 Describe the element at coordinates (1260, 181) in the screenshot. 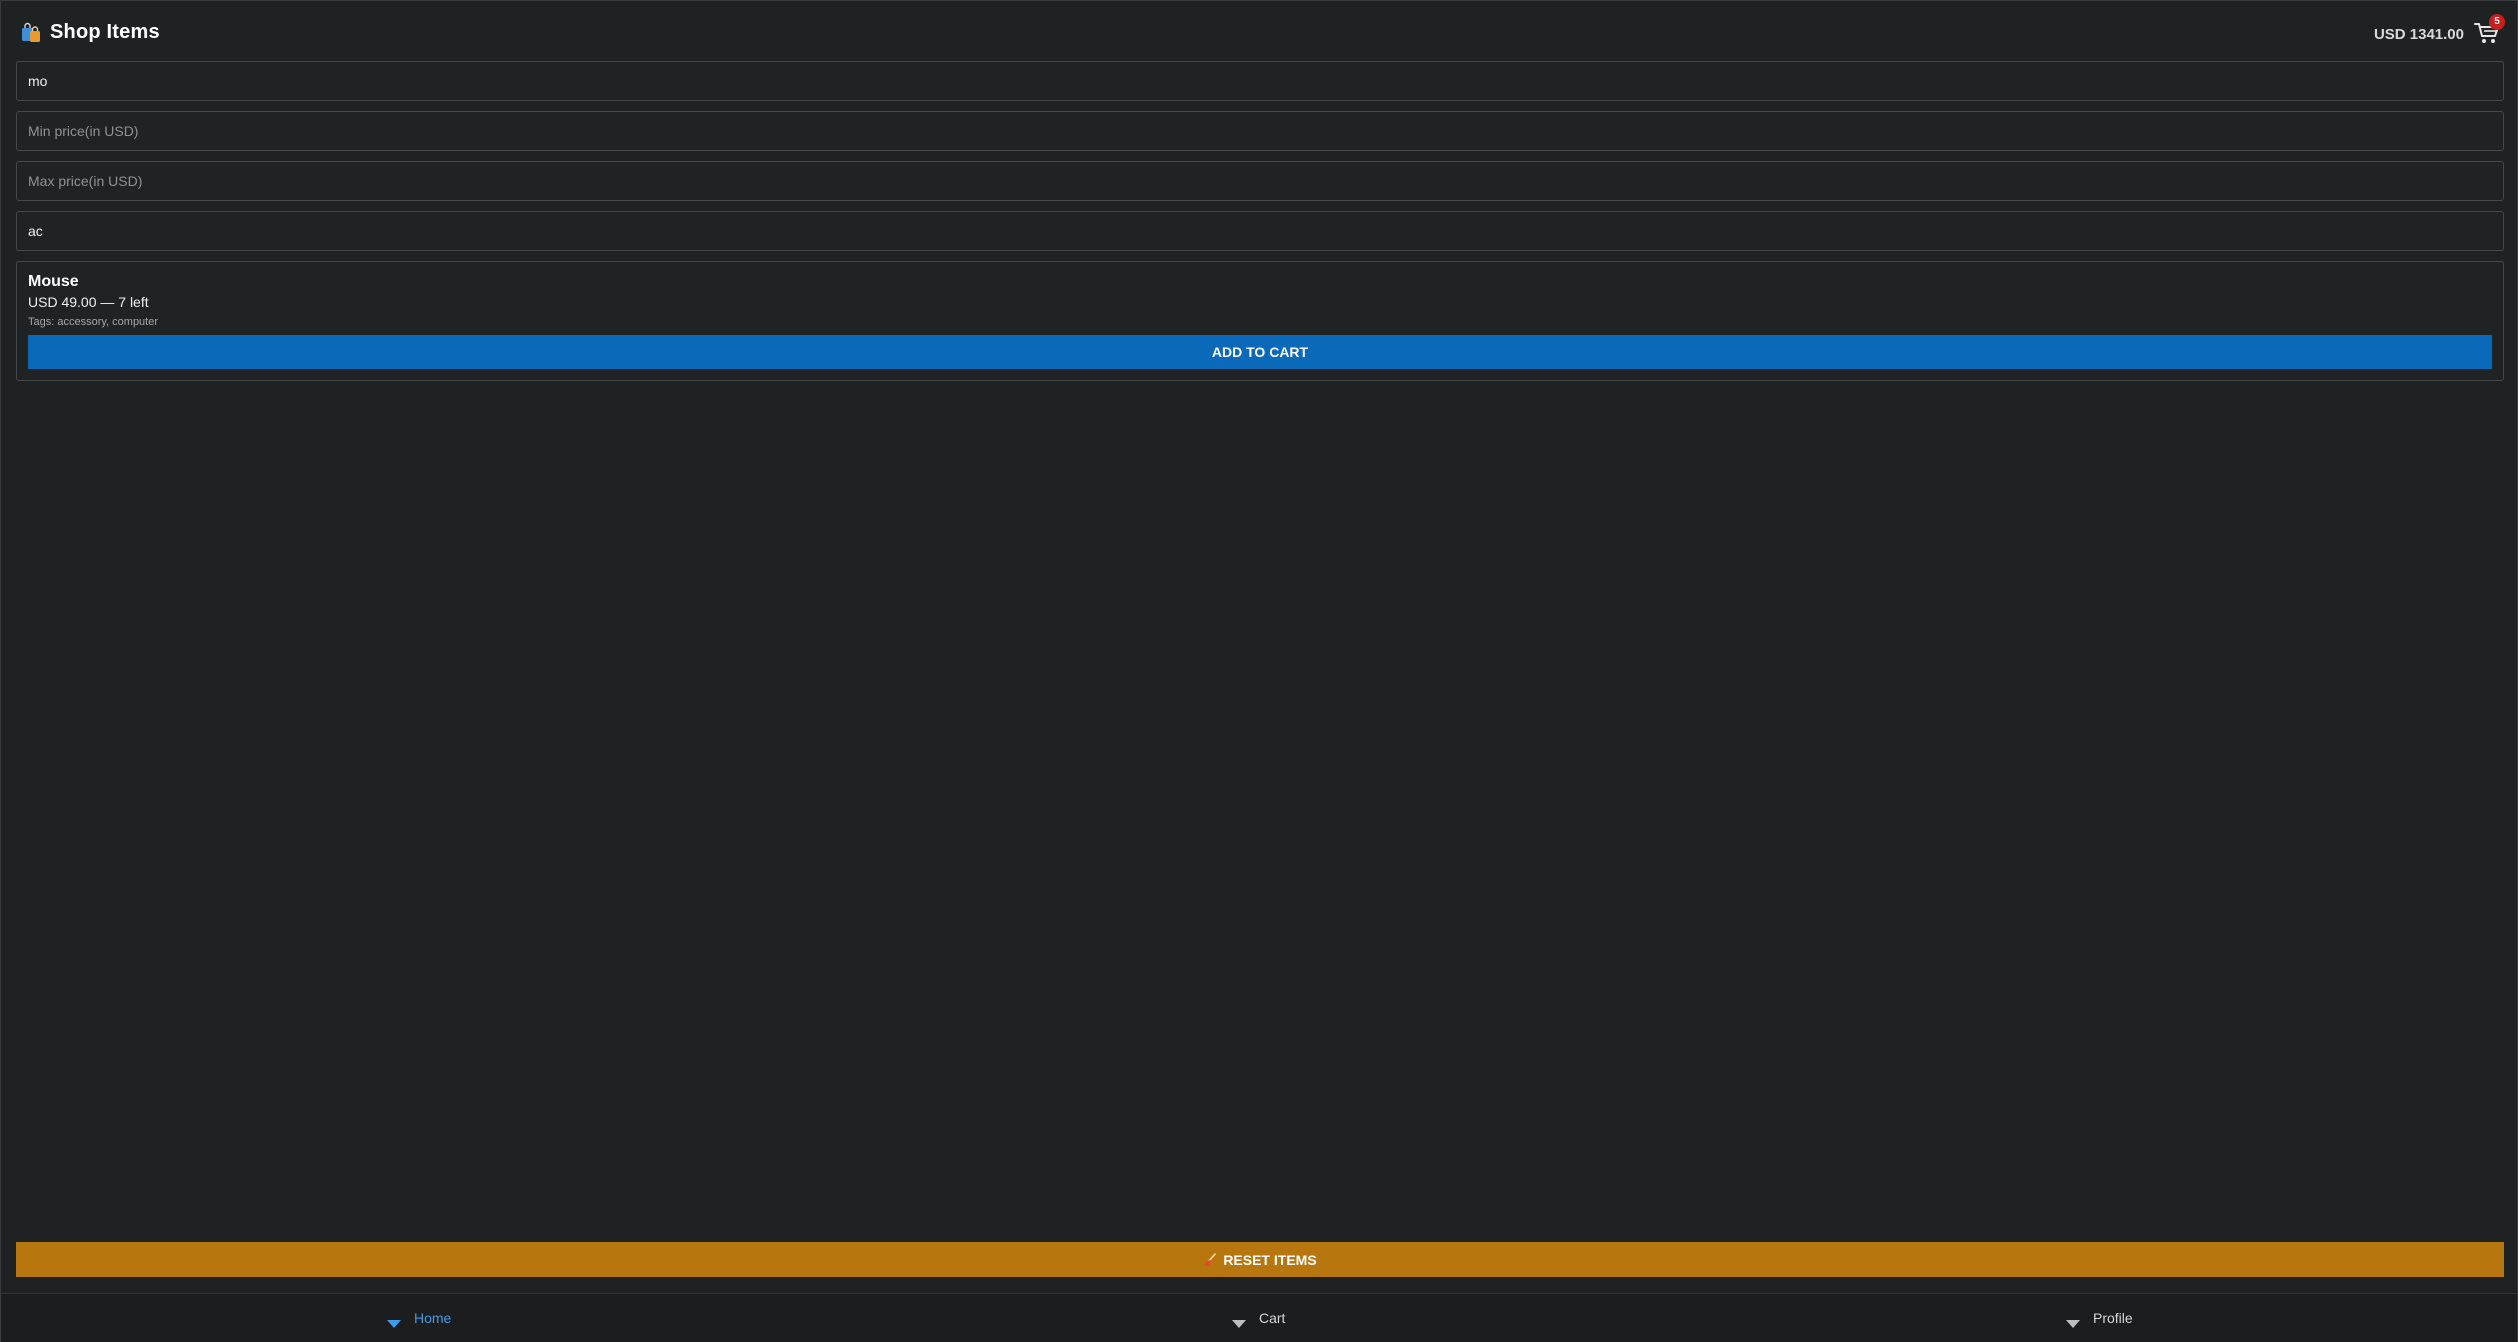

I see `max-price-input` at that location.